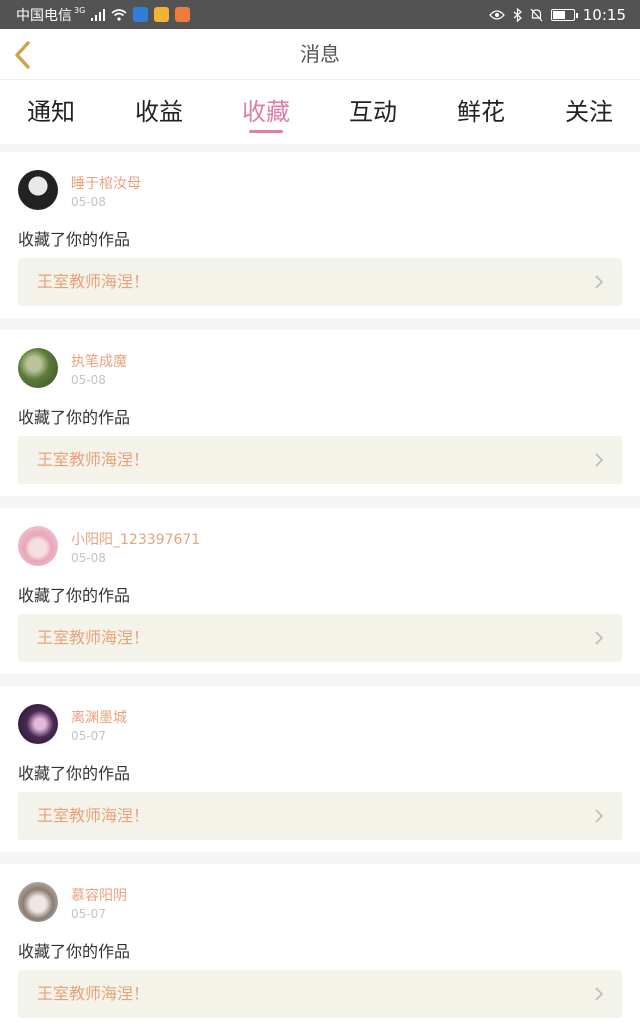  I want to click on username: 离渊墨城, so click(99, 717).